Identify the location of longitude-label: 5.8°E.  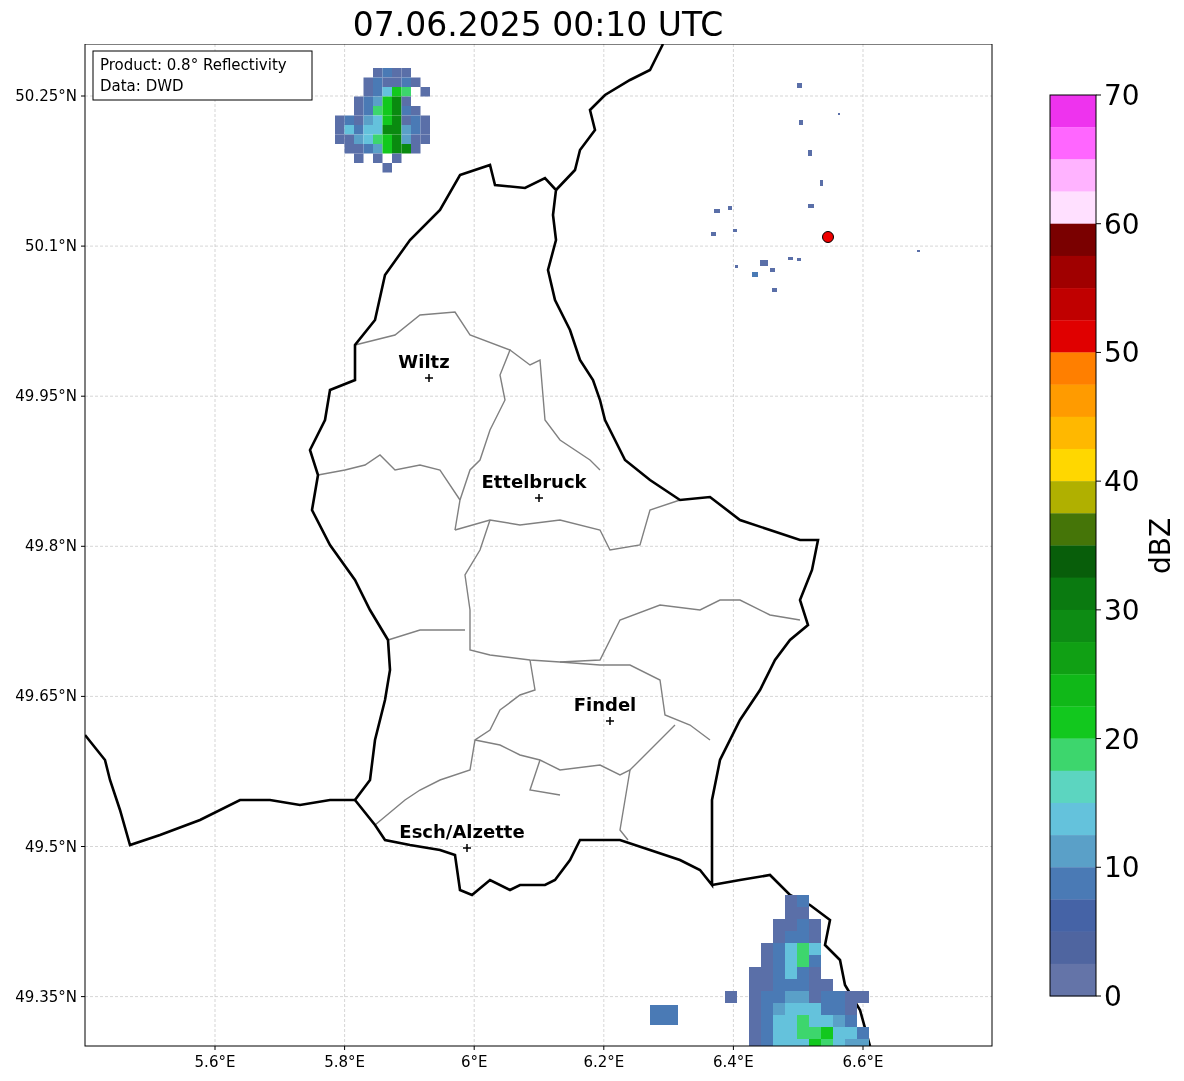
(344, 1062).